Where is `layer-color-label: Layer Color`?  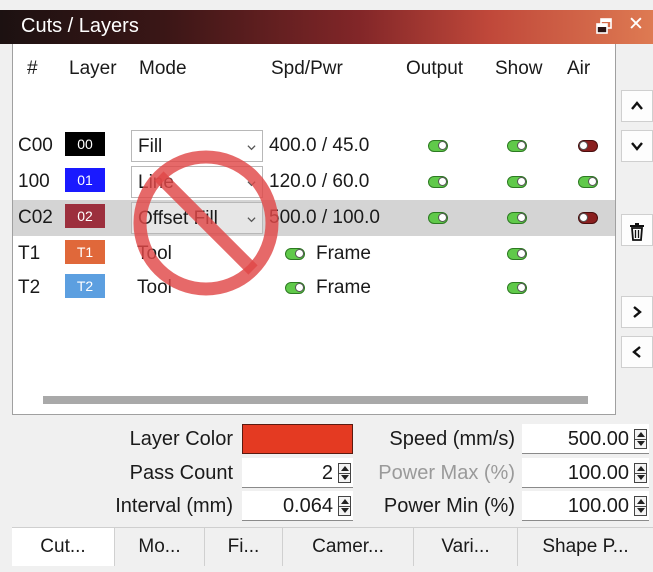
layer-color-label: Layer Color is located at coordinates (181, 439).